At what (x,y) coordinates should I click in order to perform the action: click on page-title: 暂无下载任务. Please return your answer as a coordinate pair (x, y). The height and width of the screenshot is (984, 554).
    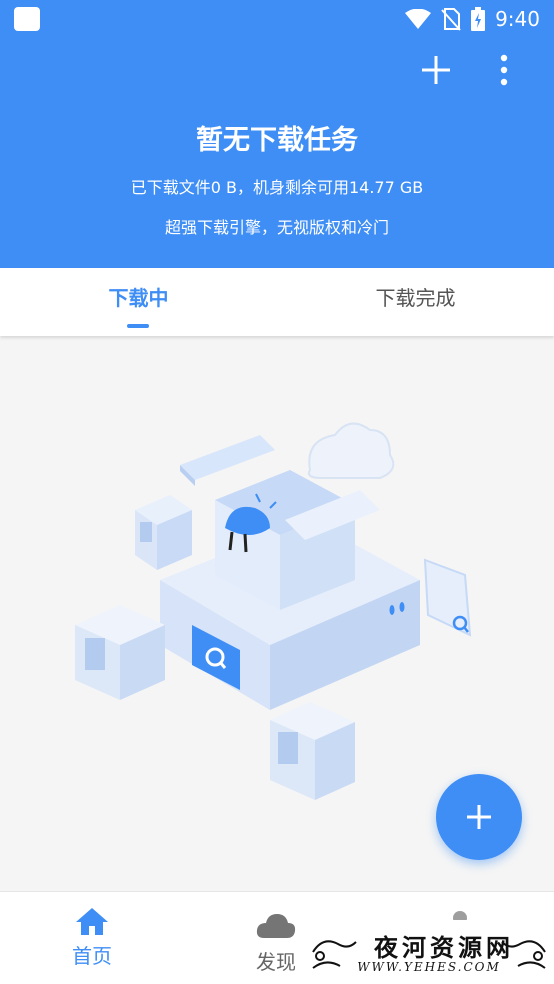
    Looking at the image, I should click on (277, 140).